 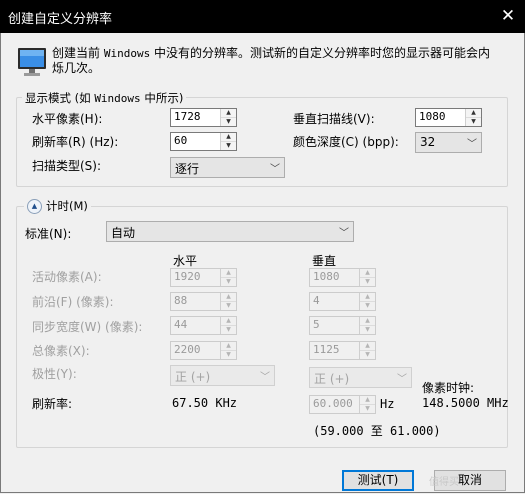 What do you see at coordinates (34, 206) in the screenshot?
I see `collapse-icon: ▲` at bounding box center [34, 206].